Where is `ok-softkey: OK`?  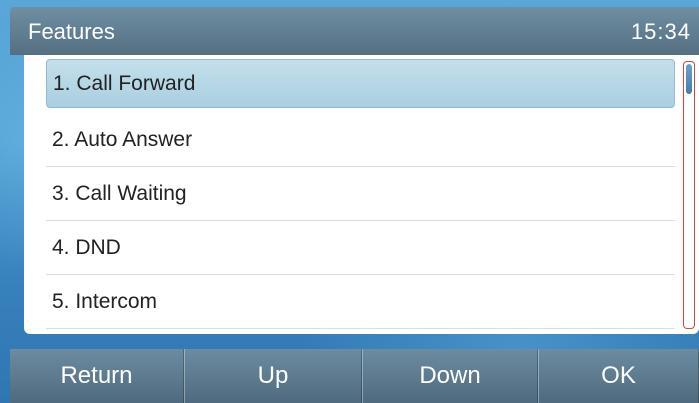
ok-softkey: OK is located at coordinates (618, 376).